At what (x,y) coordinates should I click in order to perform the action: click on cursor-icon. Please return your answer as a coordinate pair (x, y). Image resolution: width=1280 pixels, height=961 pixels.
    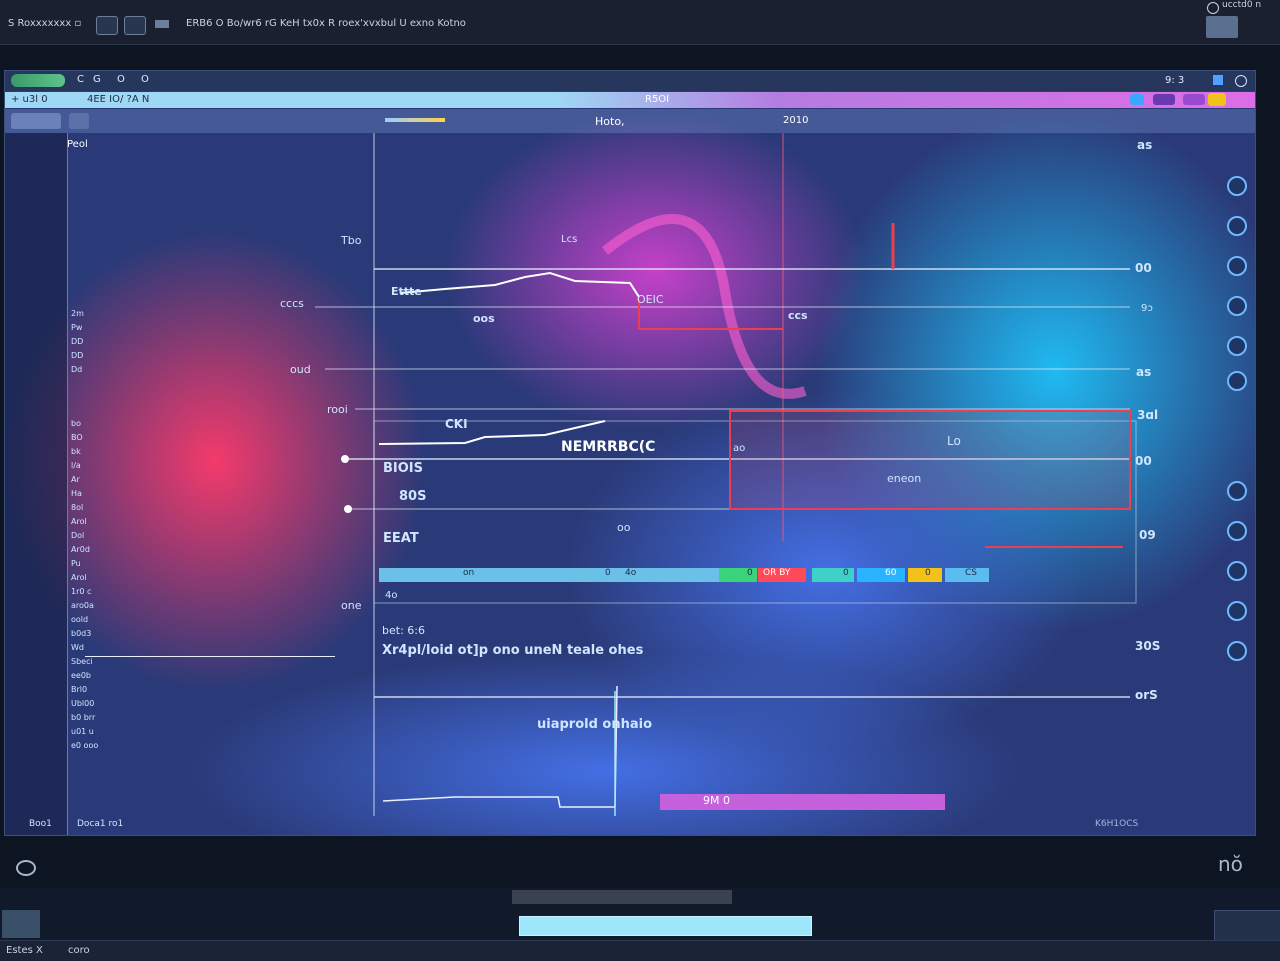
    Looking at the image, I should click on (1237, 531).